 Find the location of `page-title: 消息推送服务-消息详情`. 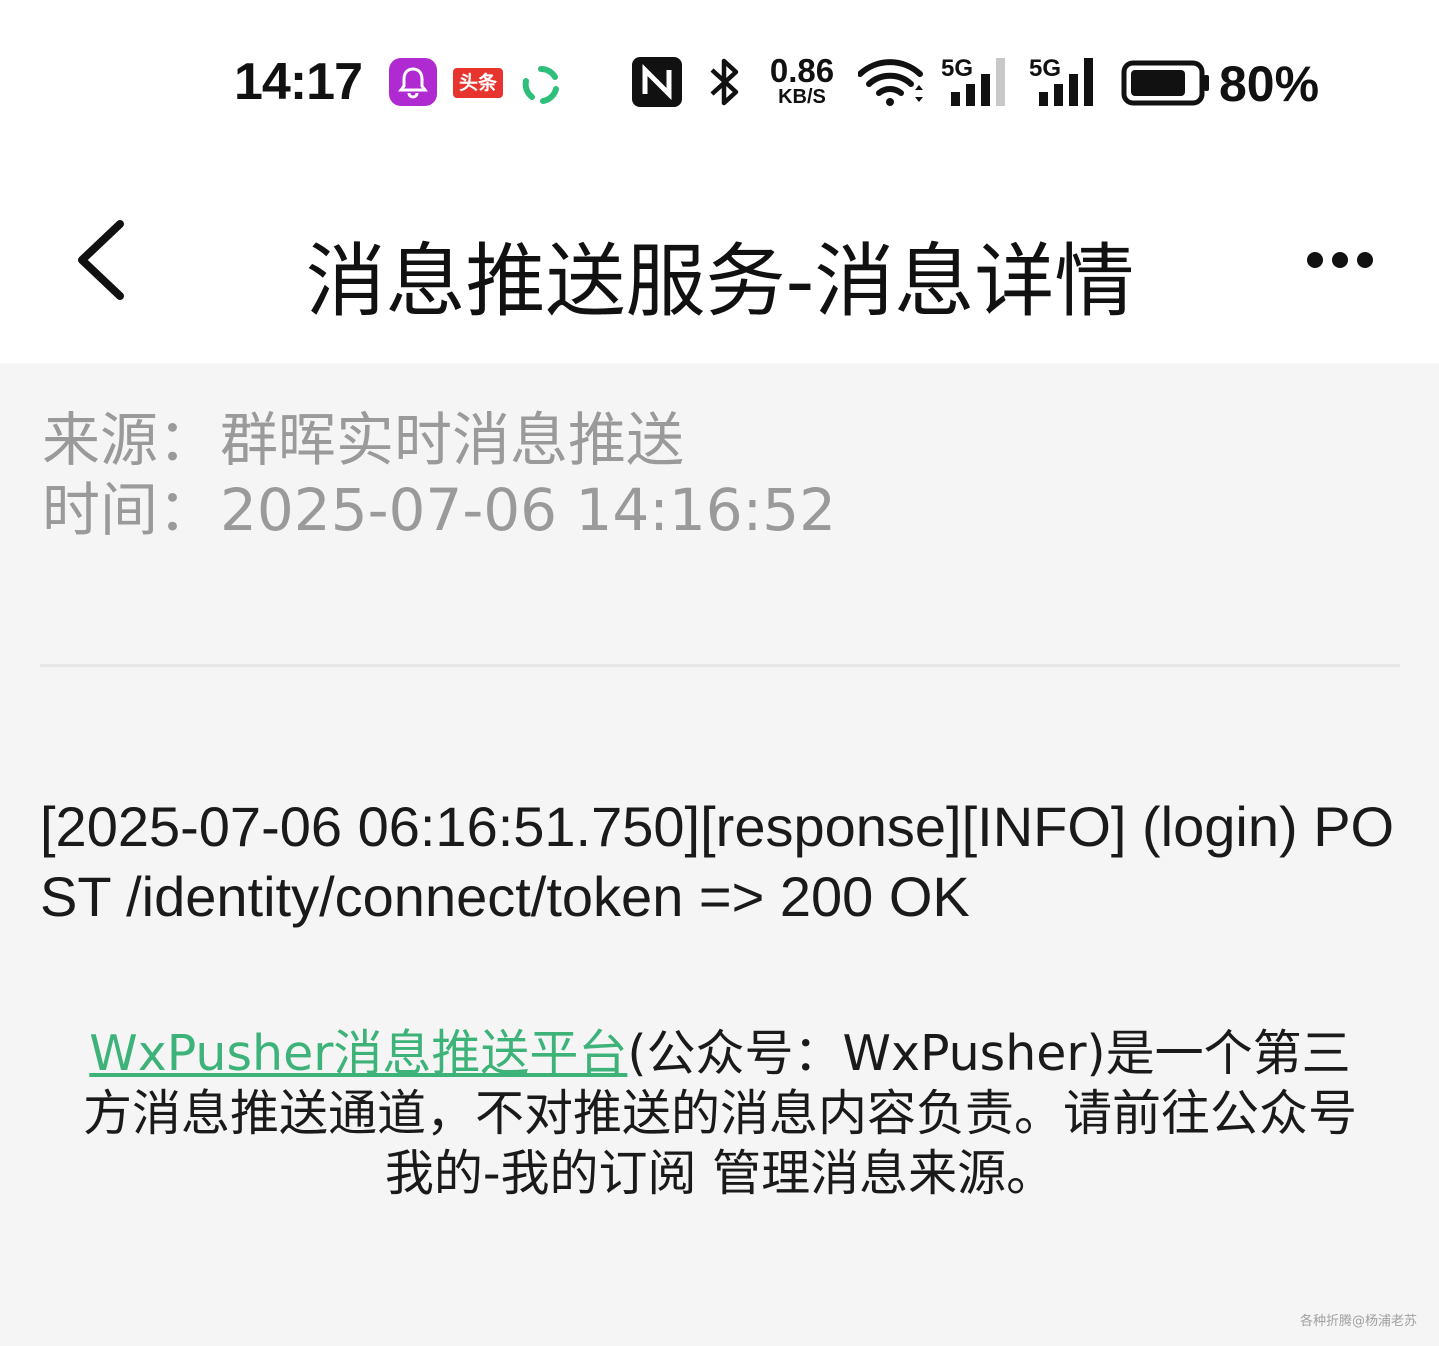

page-title: 消息推送服务-消息详情 is located at coordinates (720, 281).